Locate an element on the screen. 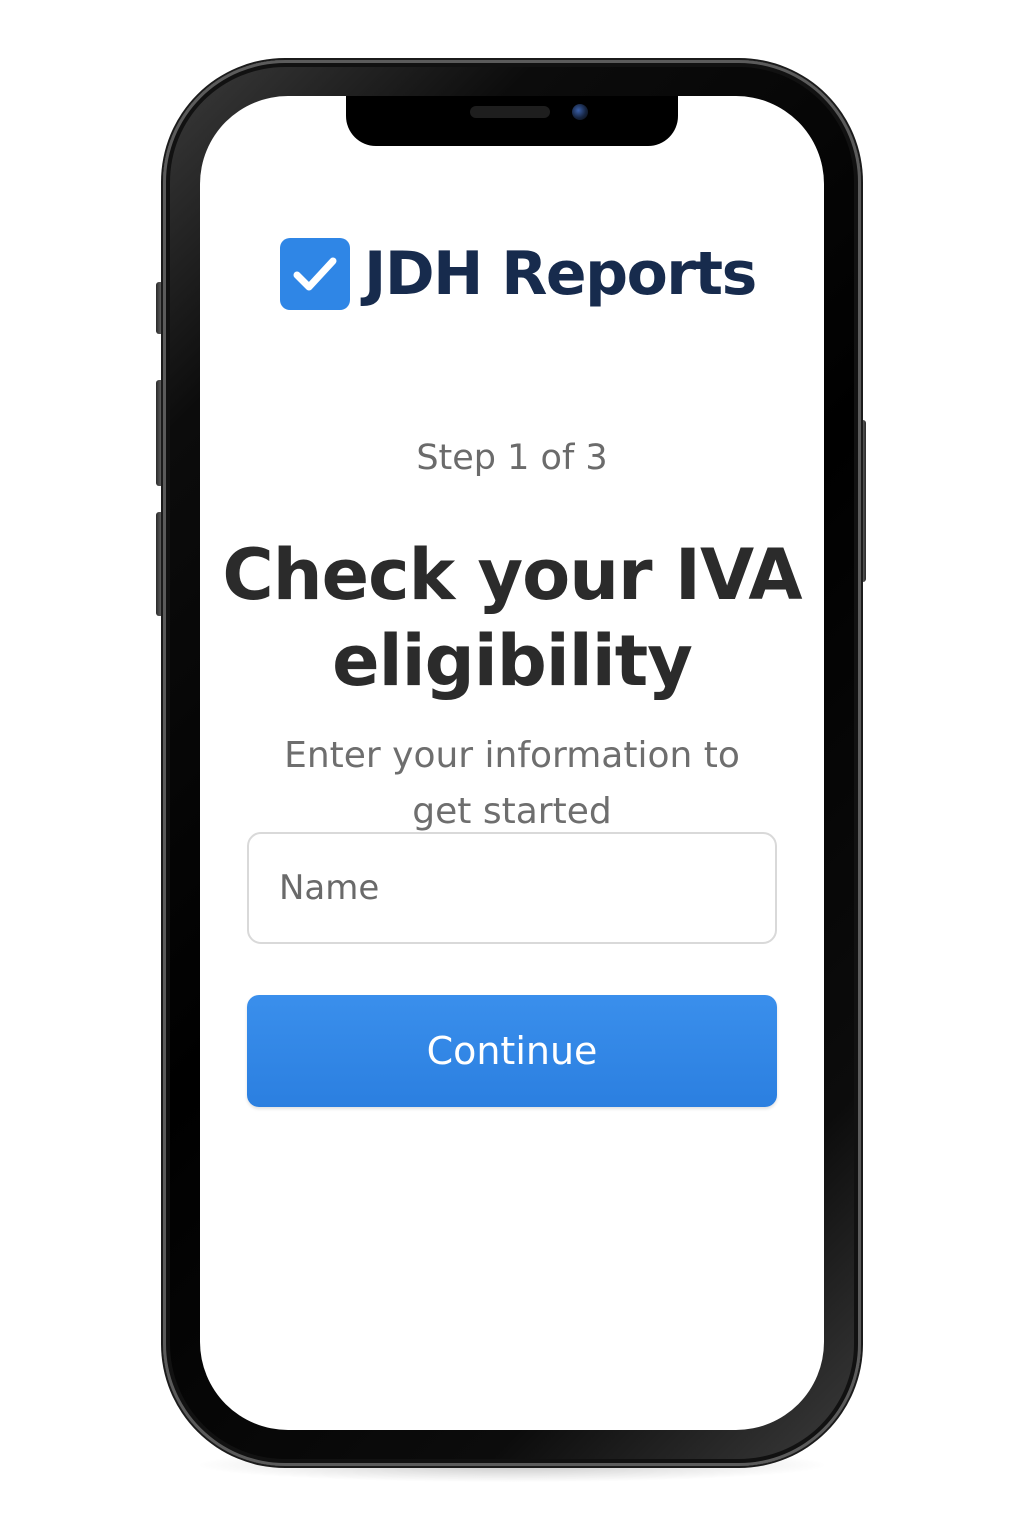 Image resolution: width=1024 pixels, height=1536 pixels. check-icon is located at coordinates (315, 274).